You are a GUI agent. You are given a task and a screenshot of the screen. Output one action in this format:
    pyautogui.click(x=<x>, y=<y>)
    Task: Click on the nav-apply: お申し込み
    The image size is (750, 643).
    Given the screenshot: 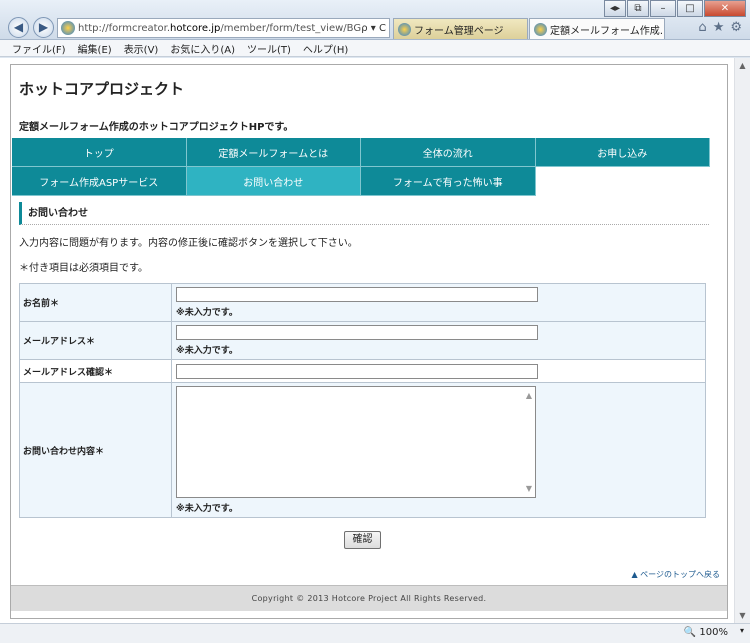 What is the action you would take?
    pyautogui.click(x=622, y=152)
    